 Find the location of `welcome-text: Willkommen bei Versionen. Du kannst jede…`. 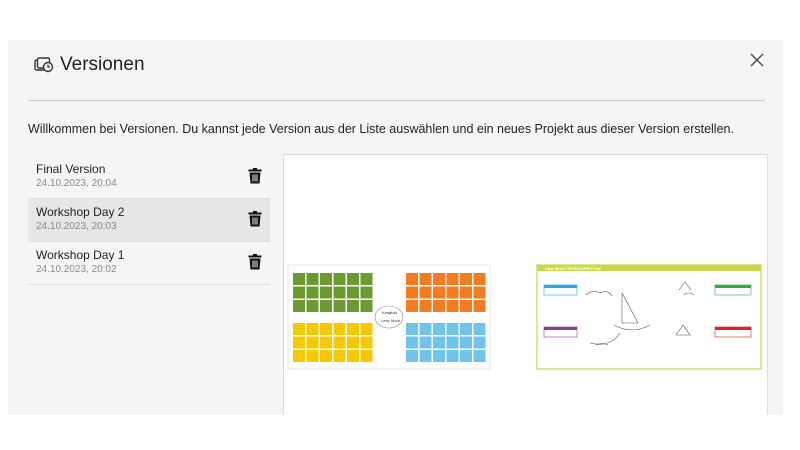

welcome-text: Willkommen bei Versionen. Du kannst jede… is located at coordinates (381, 129).